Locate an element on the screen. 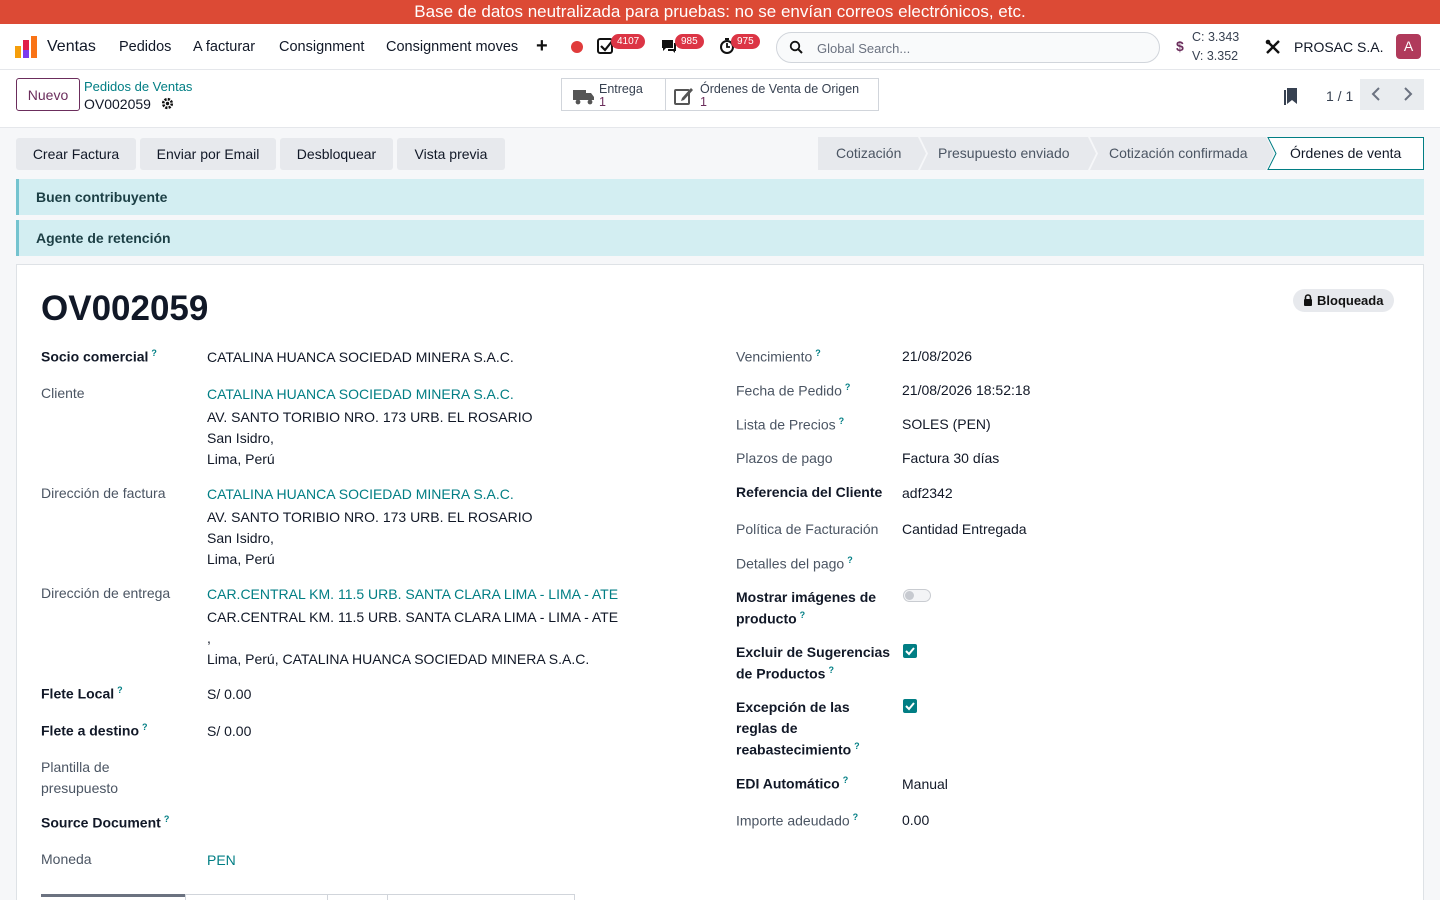  preview-button: Vista previa is located at coordinates (451, 154).